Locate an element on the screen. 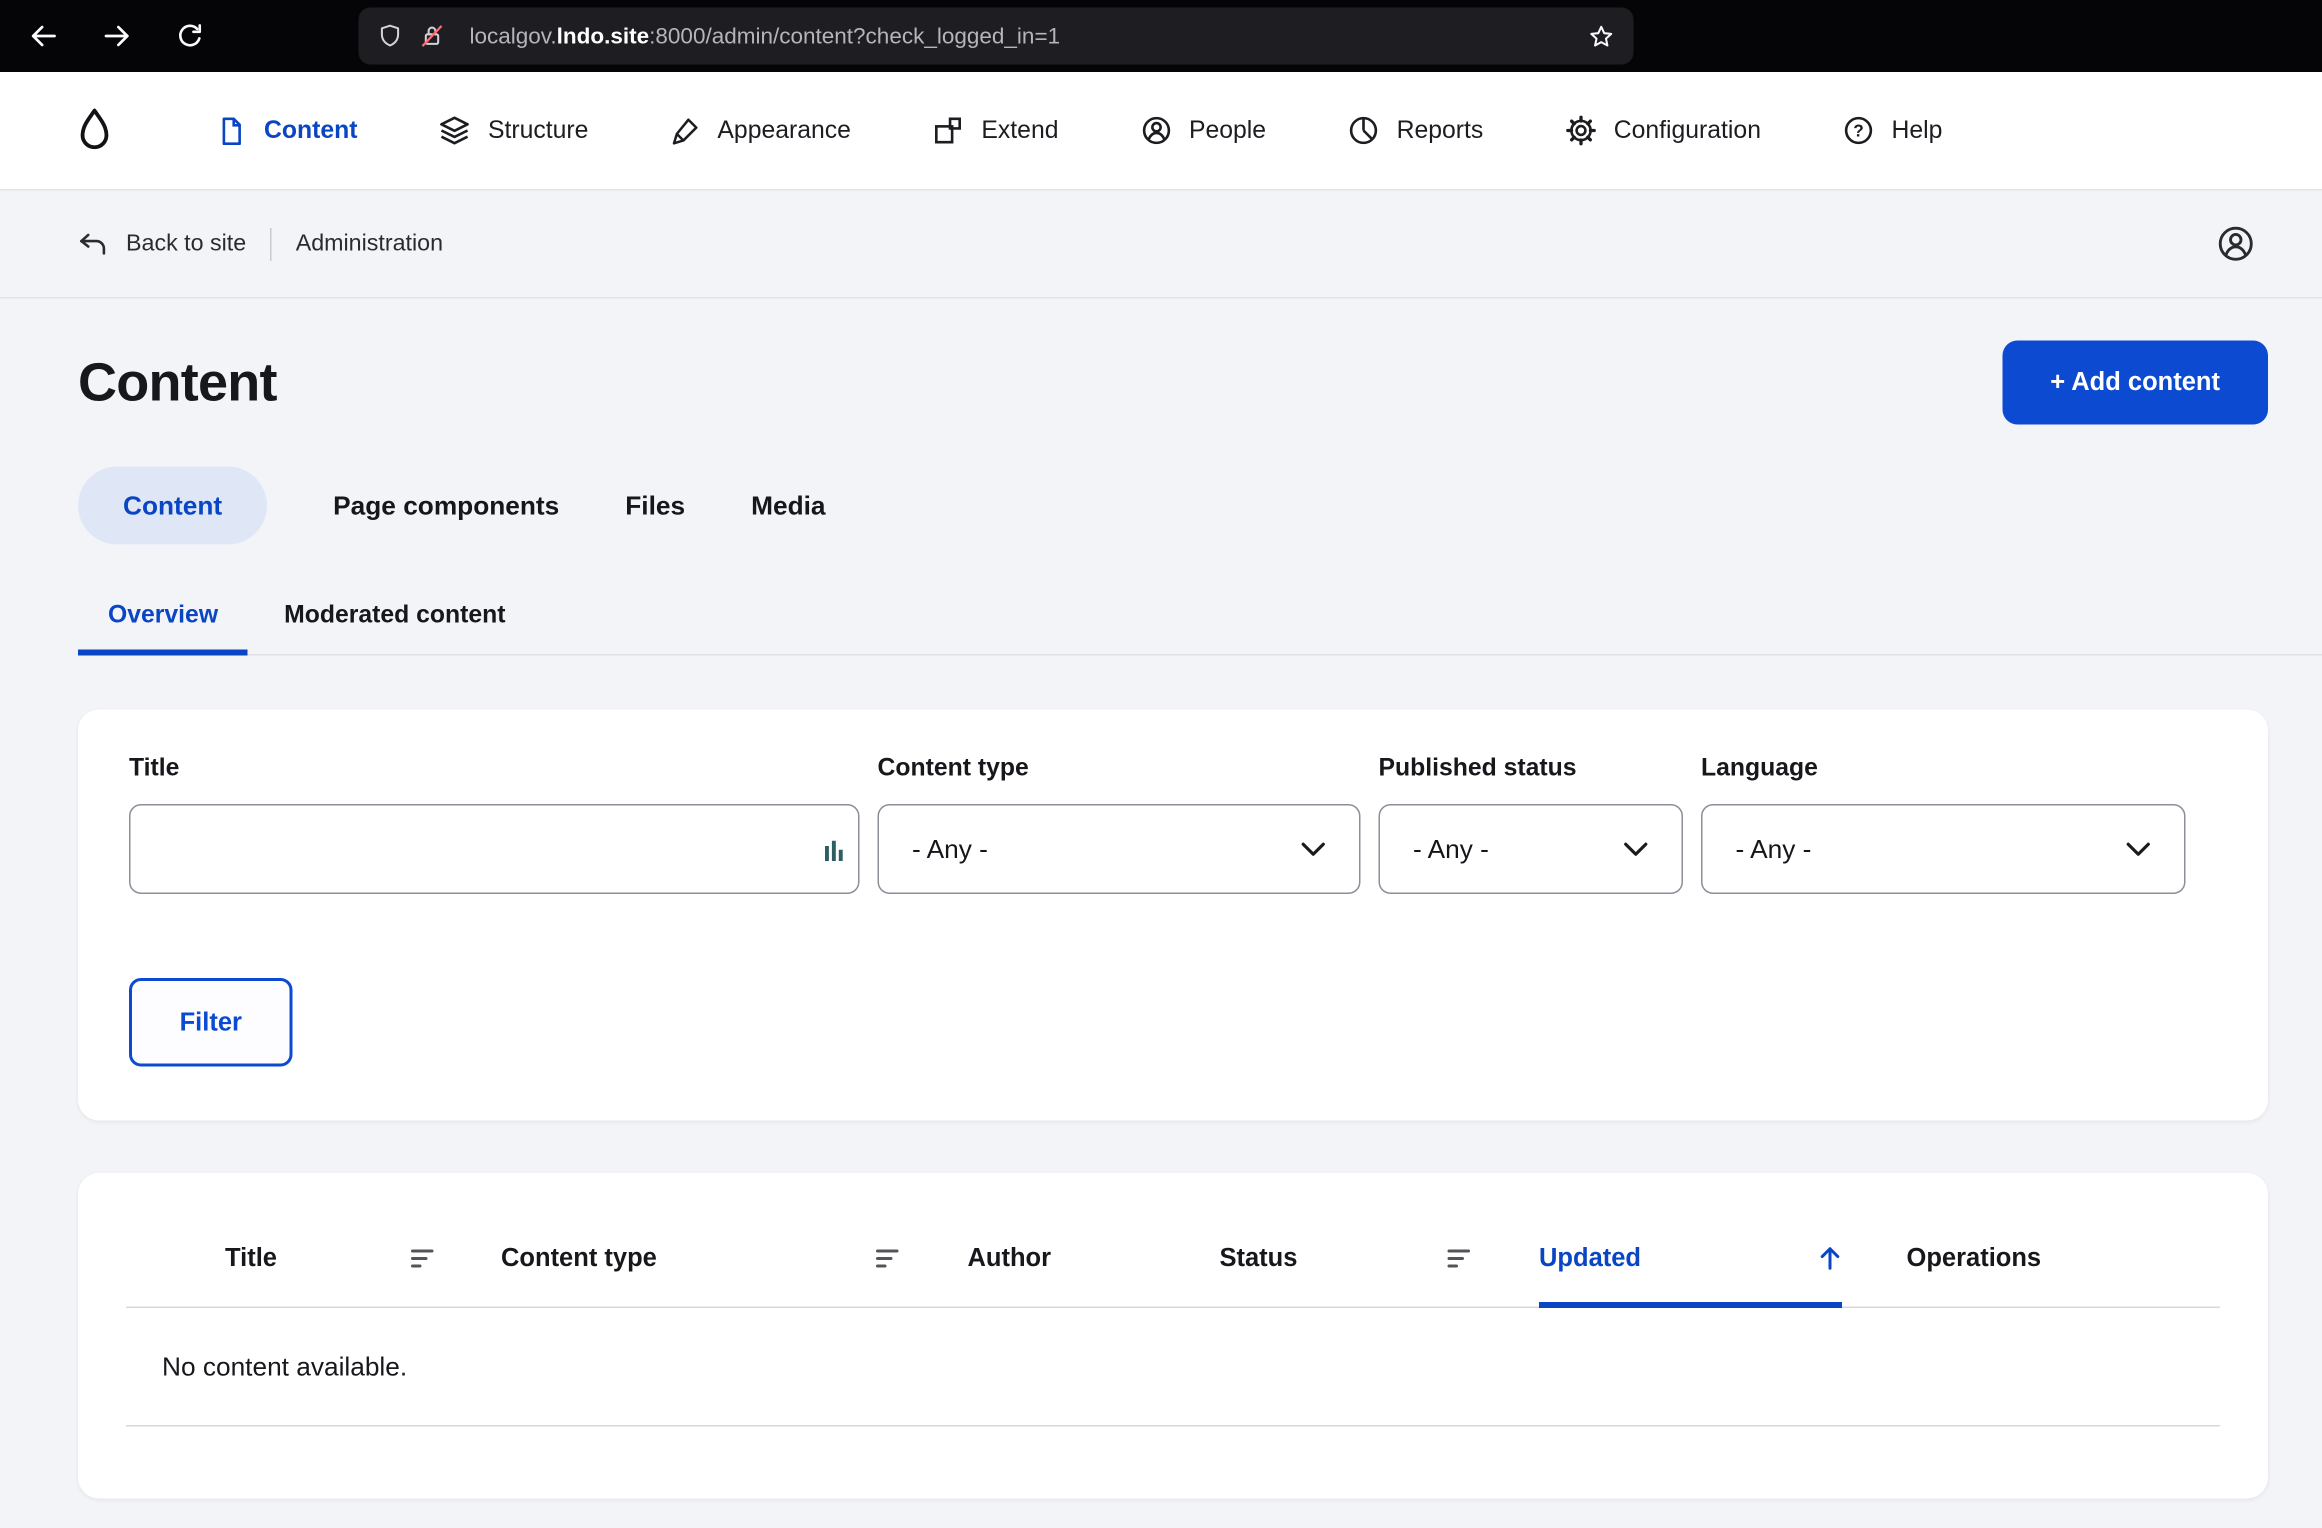 This screenshot has height=1528, width=2322. page-title: Content is located at coordinates (177, 382).